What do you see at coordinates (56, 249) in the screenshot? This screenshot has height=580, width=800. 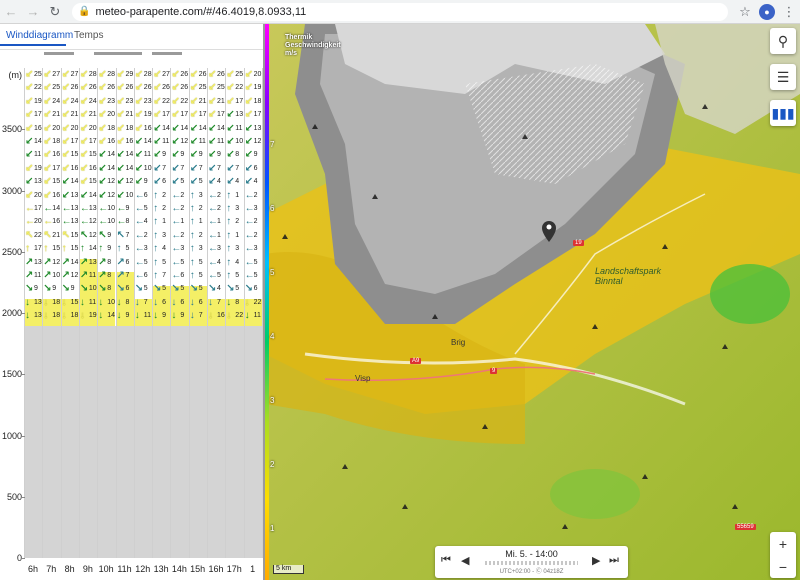 I see `wind-speed: 15` at bounding box center [56, 249].